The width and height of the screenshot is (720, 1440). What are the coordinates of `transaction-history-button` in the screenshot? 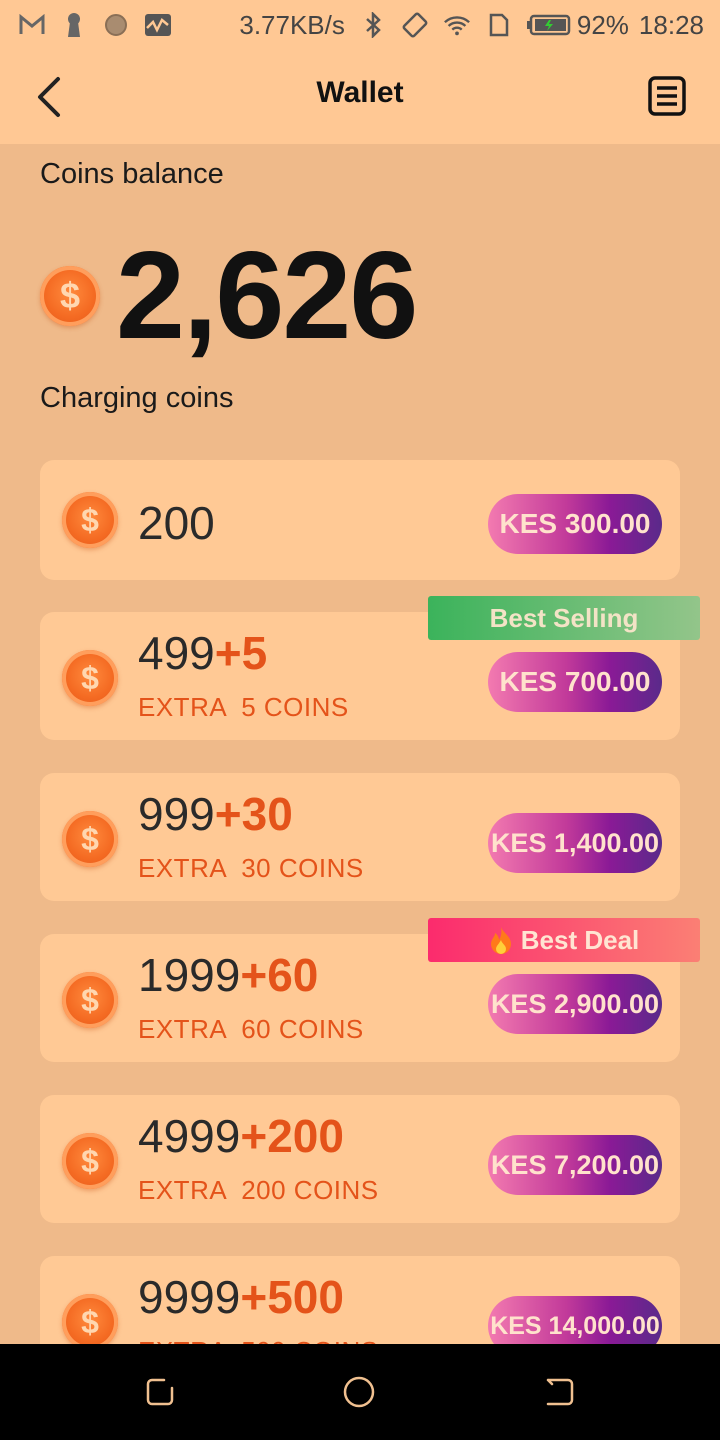 It's located at (667, 96).